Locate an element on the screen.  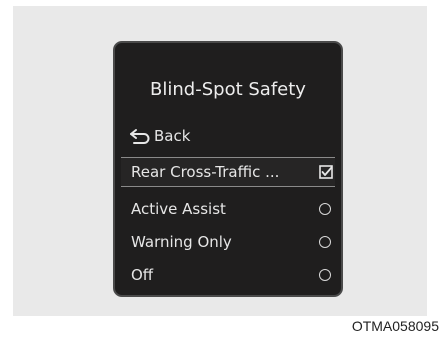
back-button: Back is located at coordinates (159, 136).